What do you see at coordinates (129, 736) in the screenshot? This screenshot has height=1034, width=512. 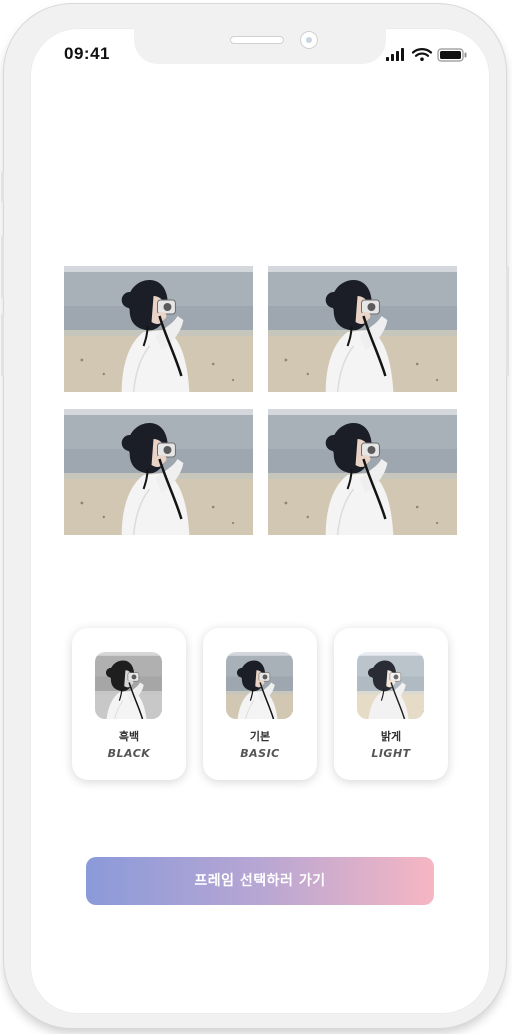 I see `filter-name: 흑백` at bounding box center [129, 736].